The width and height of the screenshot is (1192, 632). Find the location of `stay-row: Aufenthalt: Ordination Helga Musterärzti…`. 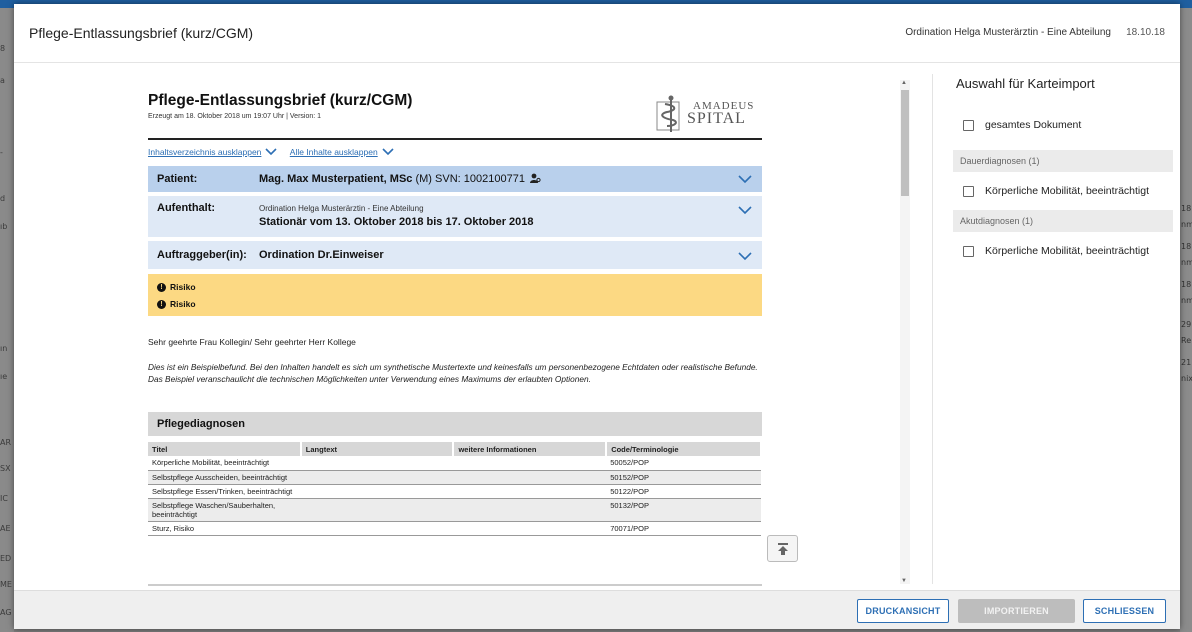

stay-row: Aufenthalt: Ordination Helga Musterärzti… is located at coordinates (455, 216).